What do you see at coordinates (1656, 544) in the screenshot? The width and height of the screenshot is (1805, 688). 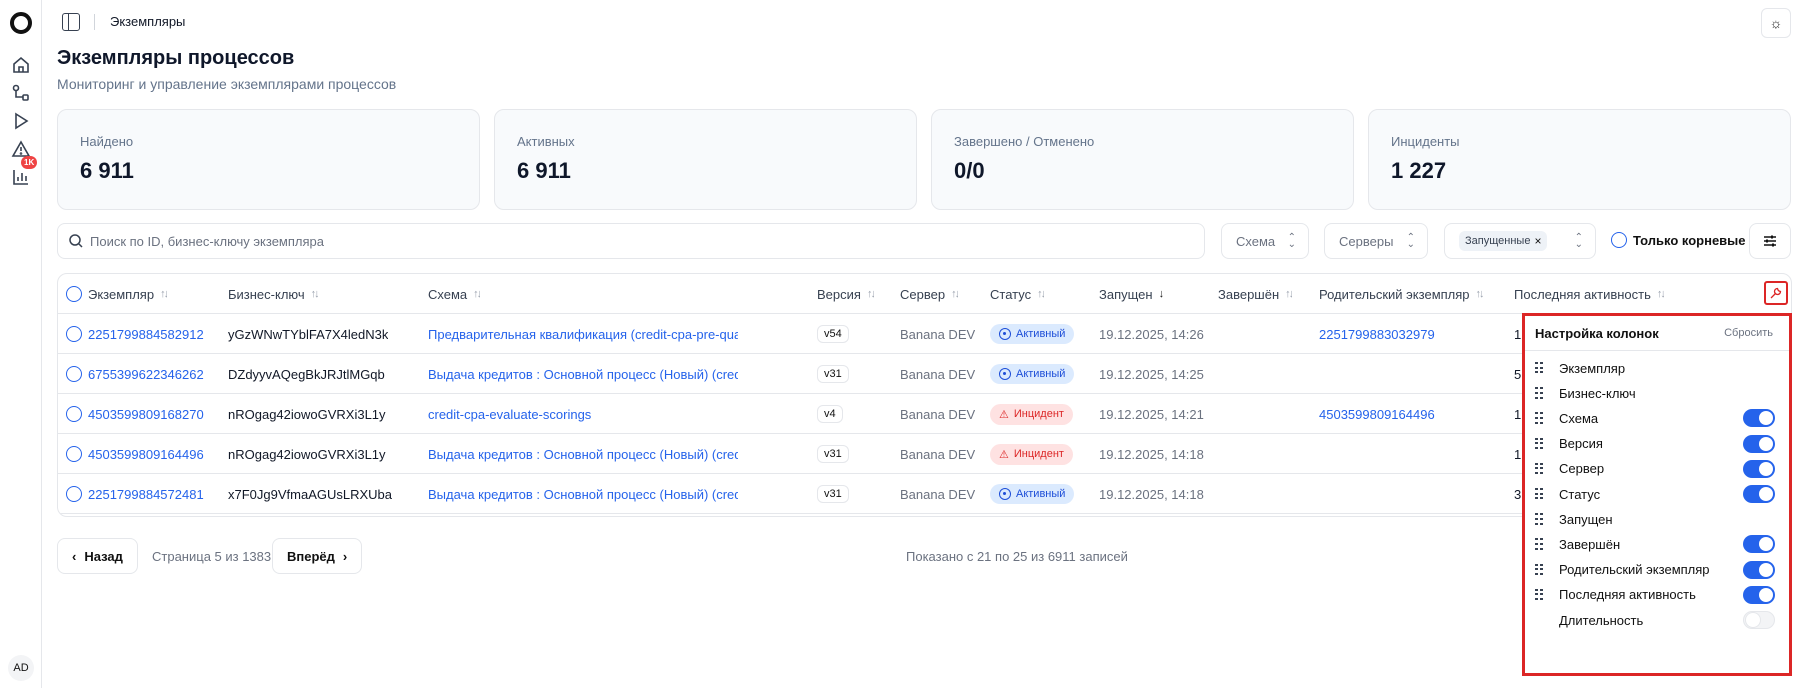 I see `column-setting-item: Завершён` at bounding box center [1656, 544].